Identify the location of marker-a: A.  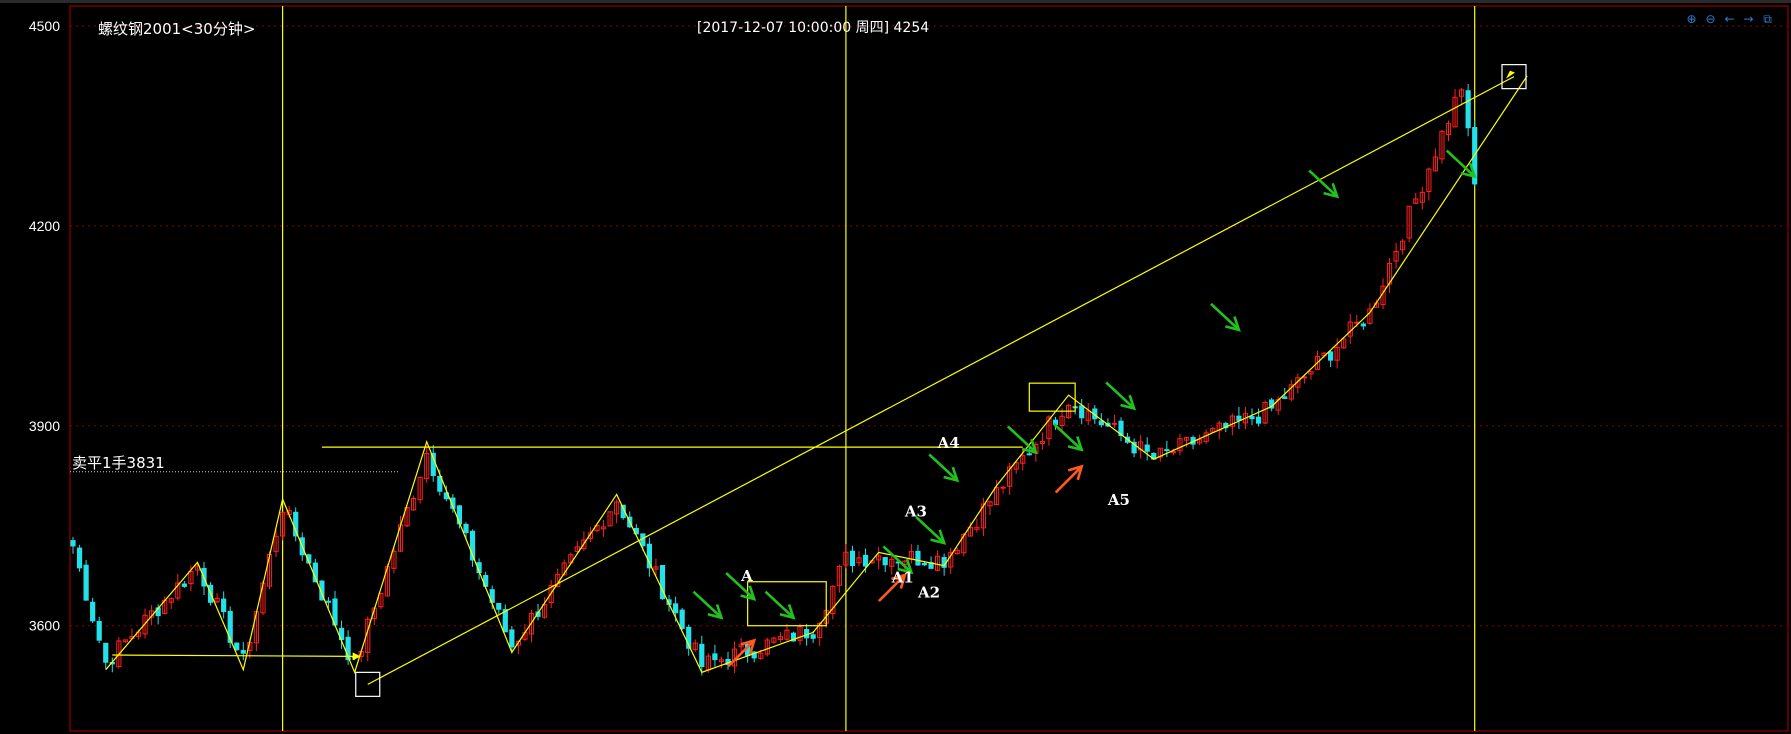
(746, 576).